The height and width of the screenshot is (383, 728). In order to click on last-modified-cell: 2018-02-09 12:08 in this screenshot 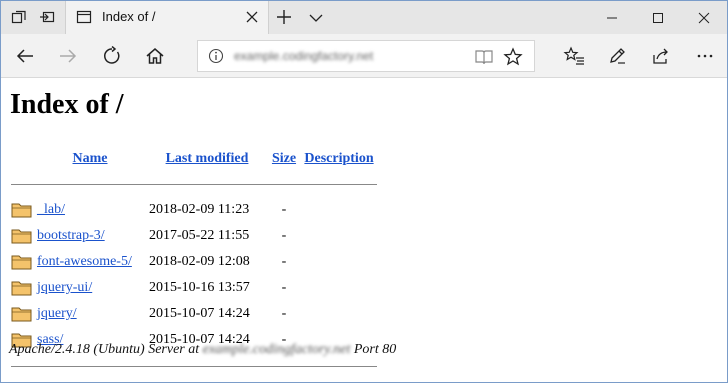, I will do `click(199, 261)`.